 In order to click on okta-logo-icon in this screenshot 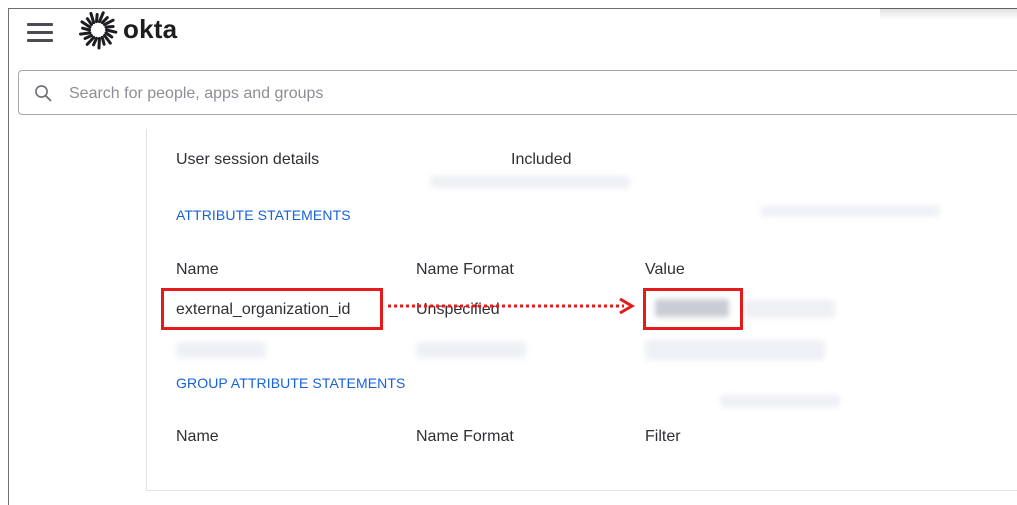, I will do `click(98, 30)`.